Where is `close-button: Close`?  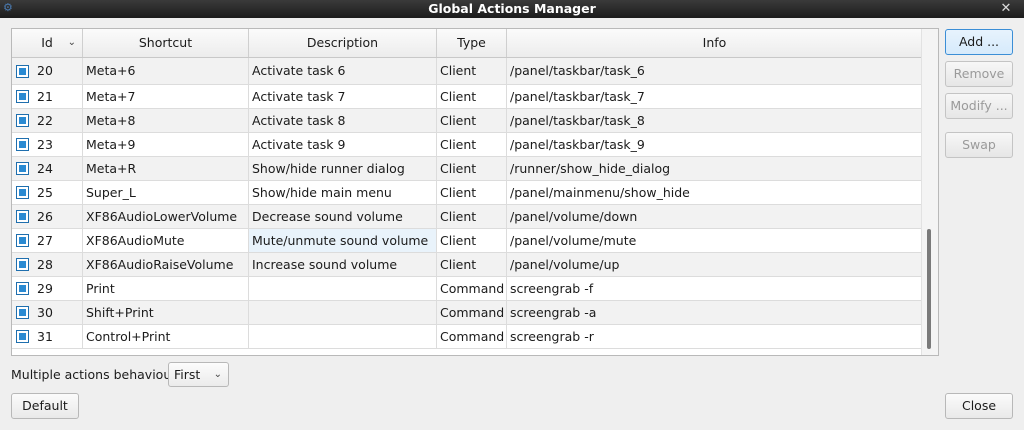
close-button: Close is located at coordinates (979, 406).